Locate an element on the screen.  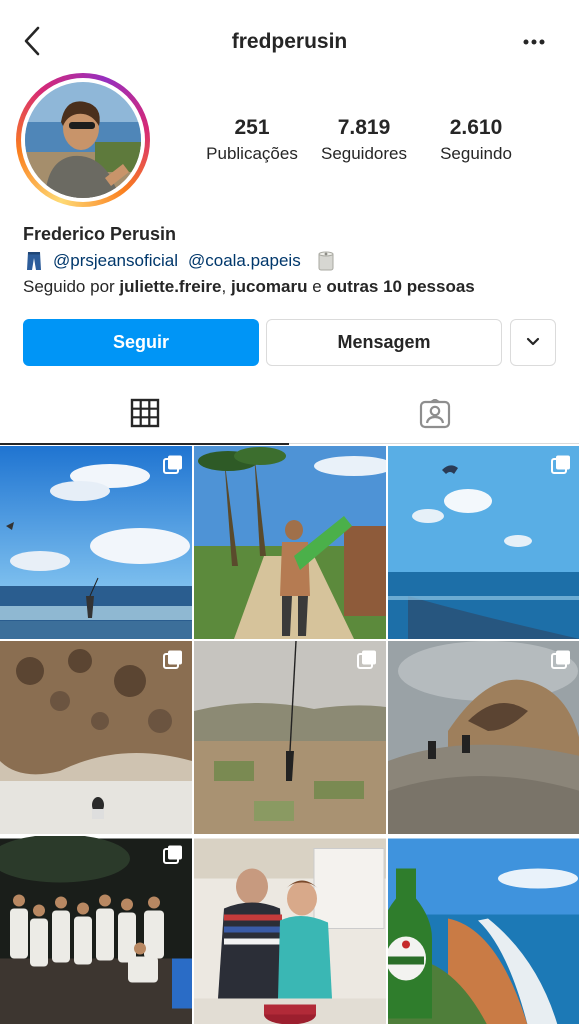
bio-links: @prsjeansoficial @coala.papeis is located at coordinates (180, 261).